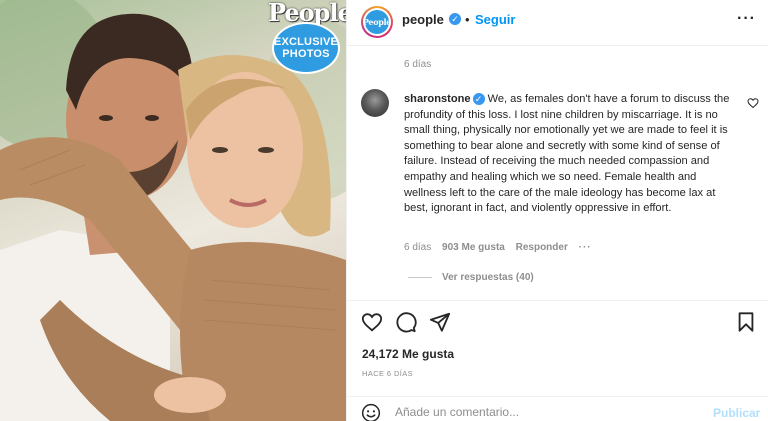 The height and width of the screenshot is (421, 768). What do you see at coordinates (736, 413) in the screenshot?
I see `publish-button: Publicar` at bounding box center [736, 413].